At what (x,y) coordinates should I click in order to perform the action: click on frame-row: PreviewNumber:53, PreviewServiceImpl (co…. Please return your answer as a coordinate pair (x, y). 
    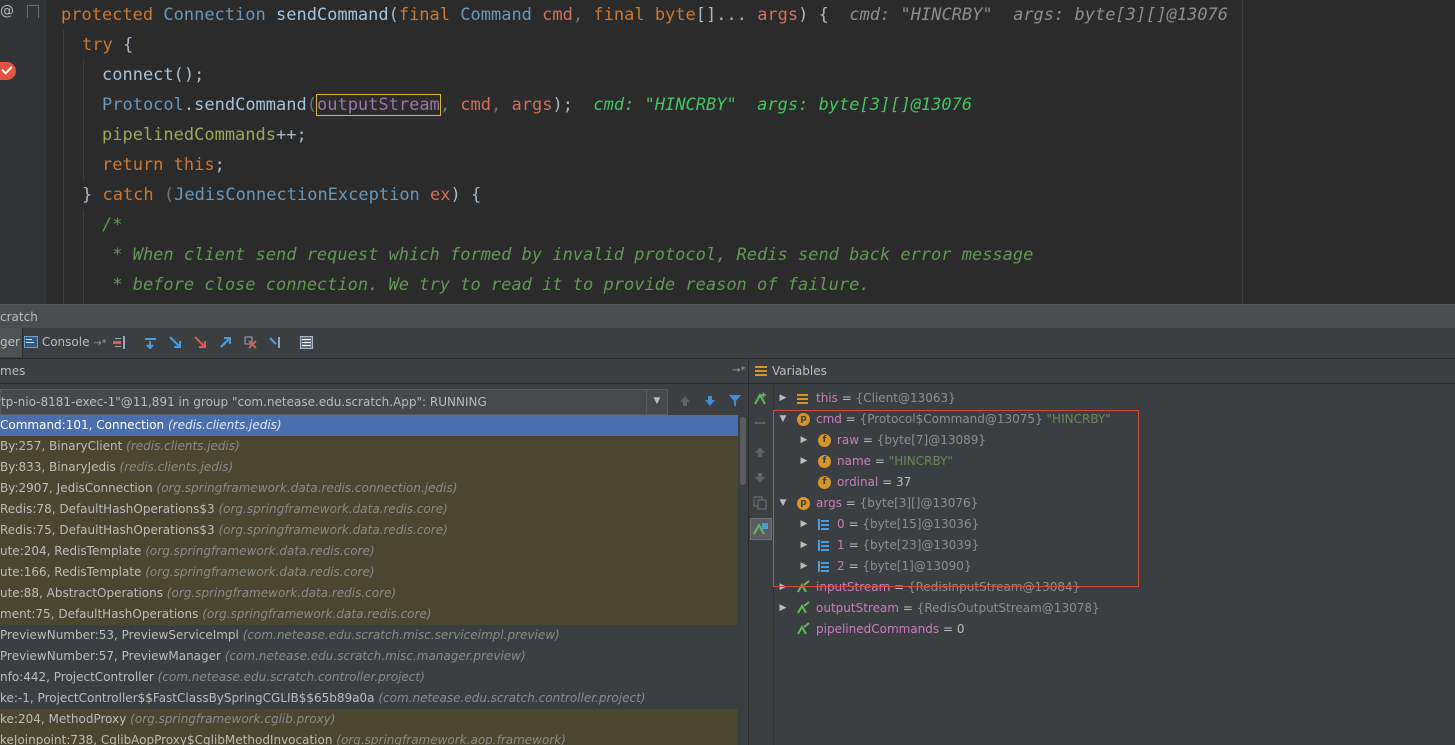
    Looking at the image, I should click on (369, 635).